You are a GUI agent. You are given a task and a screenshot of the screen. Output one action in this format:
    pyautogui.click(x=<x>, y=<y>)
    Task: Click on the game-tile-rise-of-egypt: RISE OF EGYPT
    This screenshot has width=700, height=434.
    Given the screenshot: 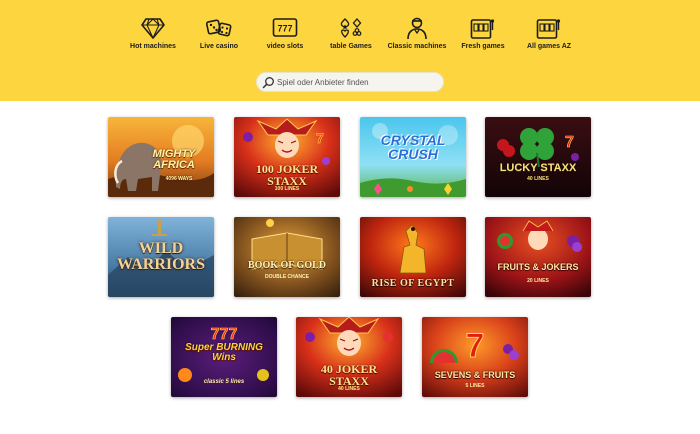 What is the action you would take?
    pyautogui.click(x=413, y=257)
    